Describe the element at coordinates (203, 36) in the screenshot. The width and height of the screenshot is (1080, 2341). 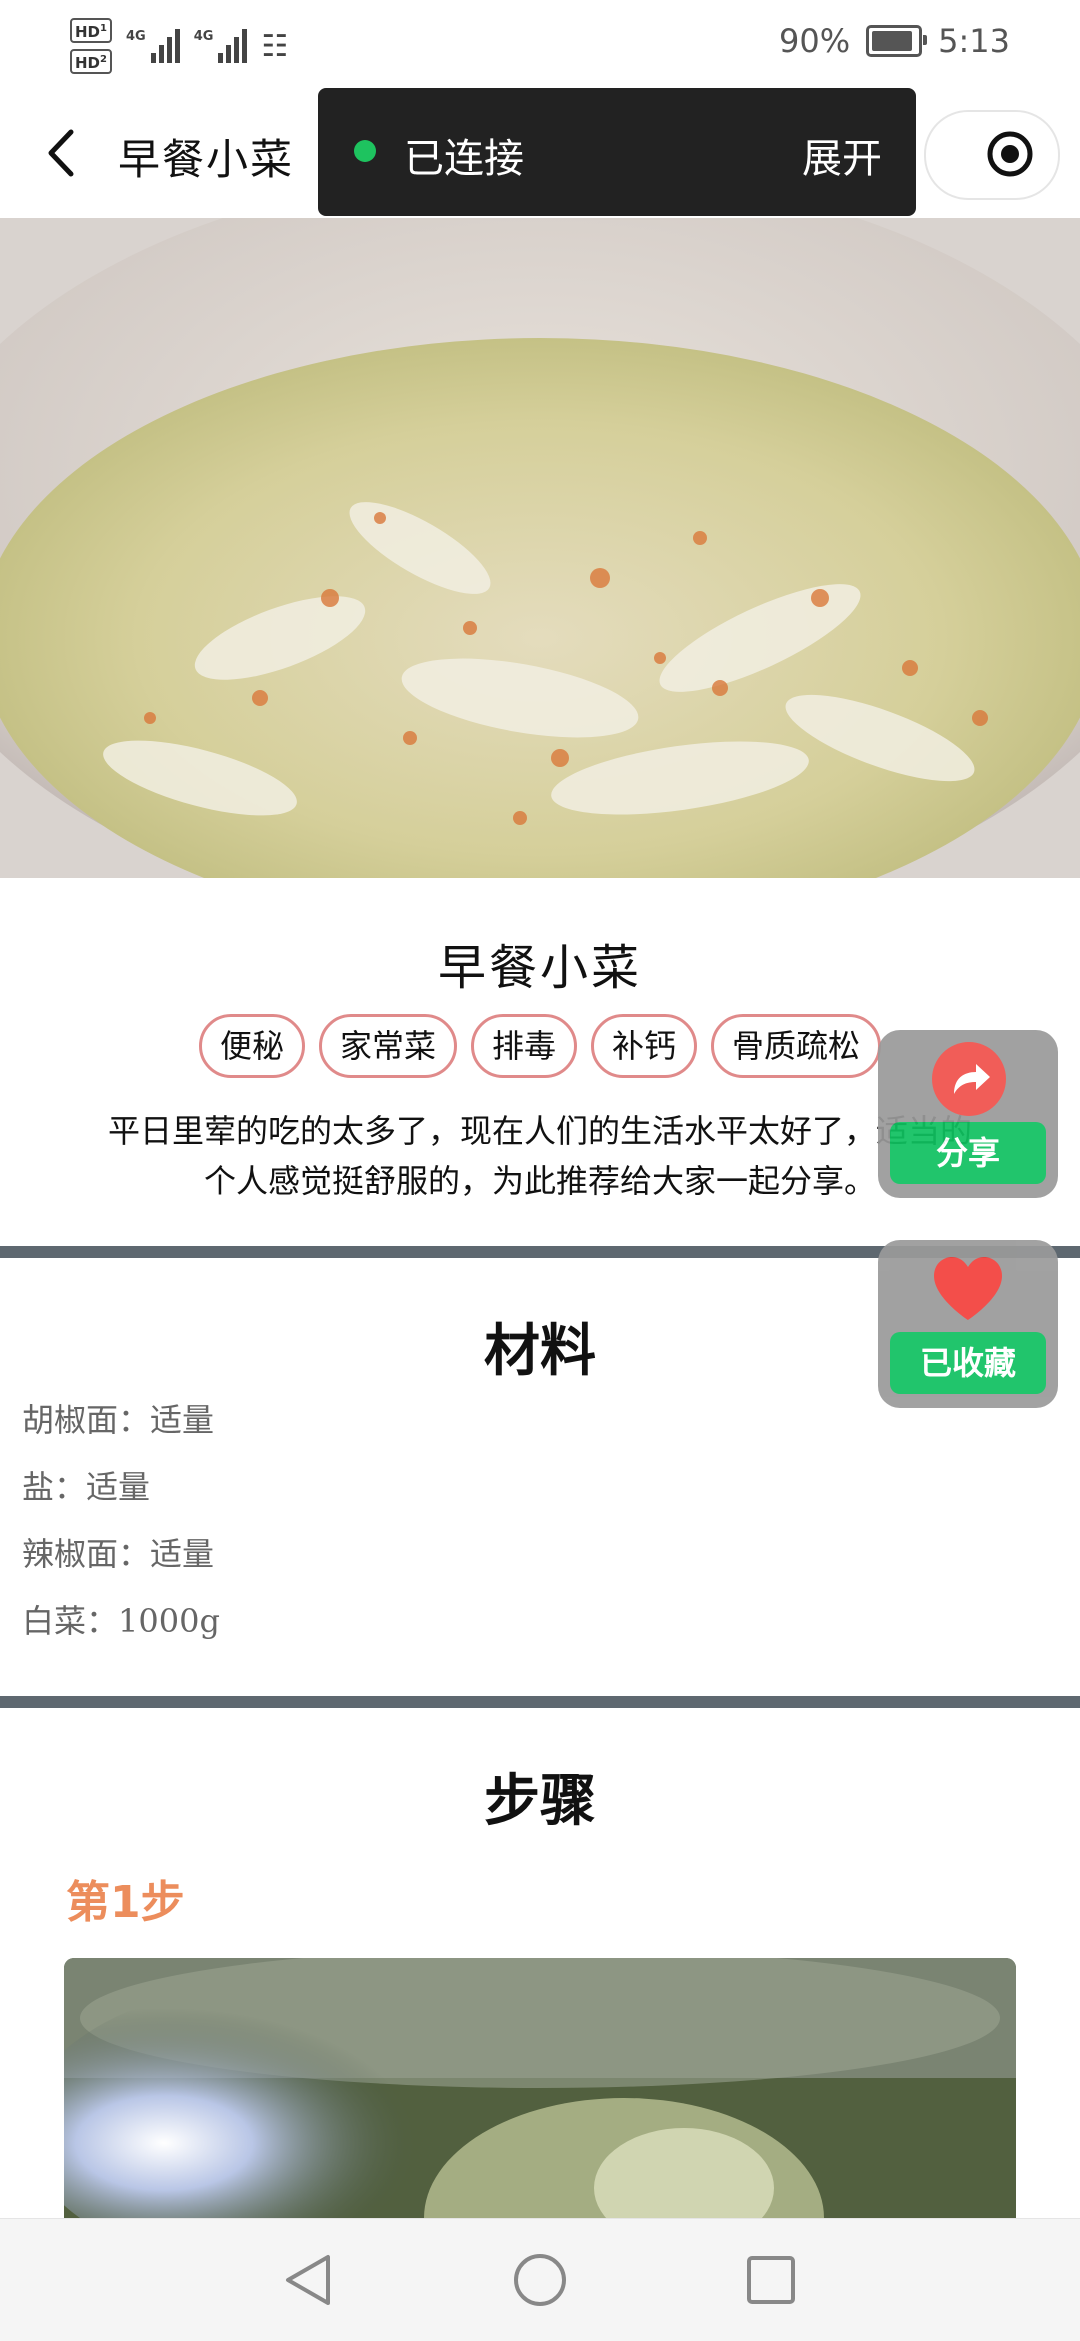
I see `network-type-2: 4G` at that location.